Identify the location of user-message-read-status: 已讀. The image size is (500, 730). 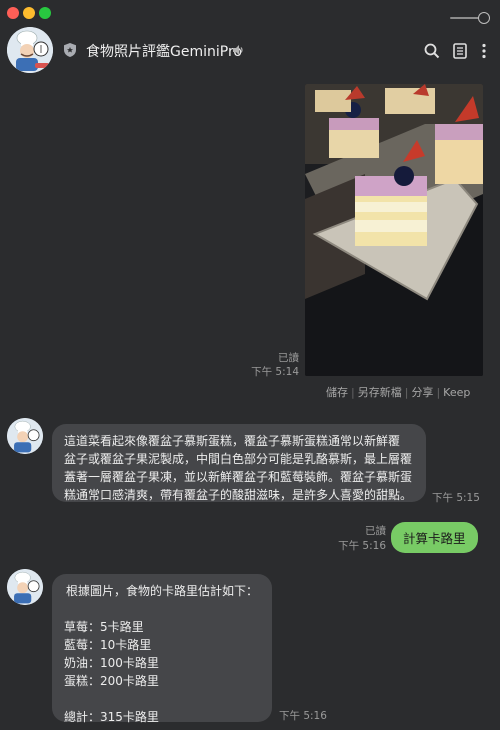
(375, 531).